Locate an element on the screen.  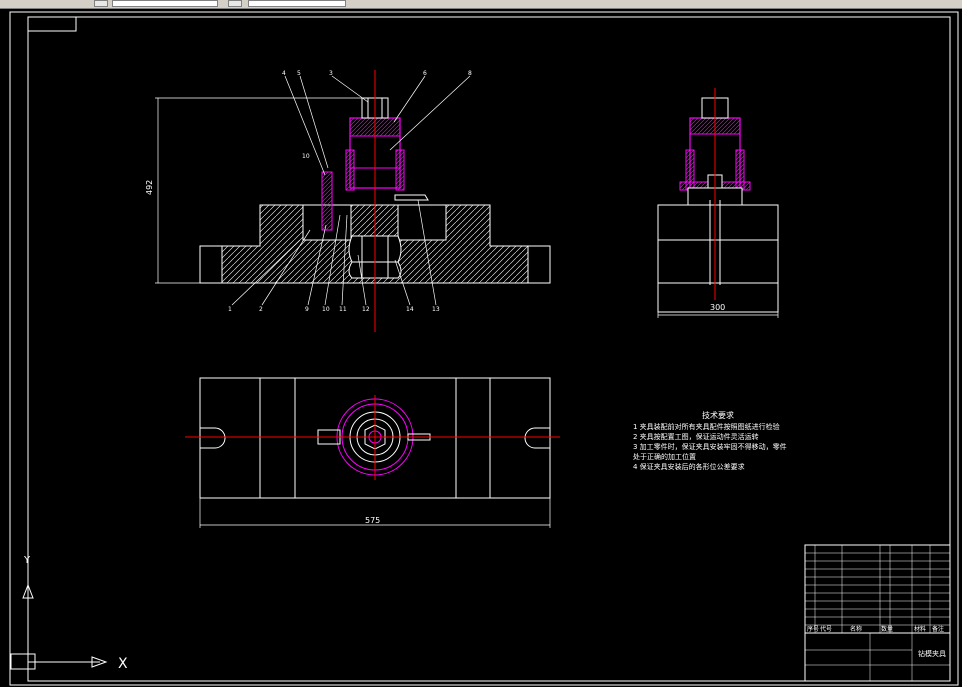
tech-title: 技术要求 is located at coordinates (718, 415).